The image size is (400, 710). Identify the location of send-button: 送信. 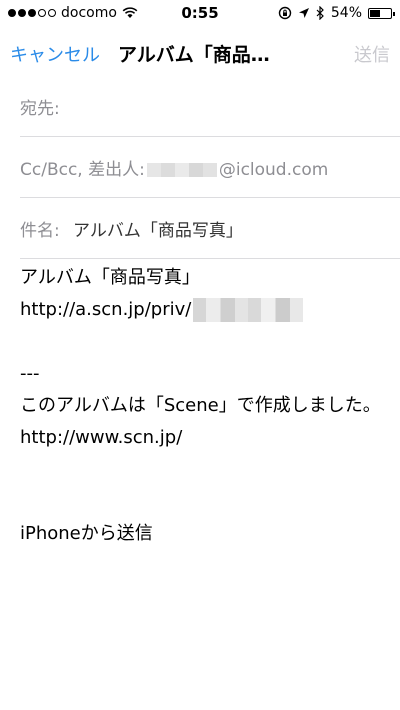
(372, 54).